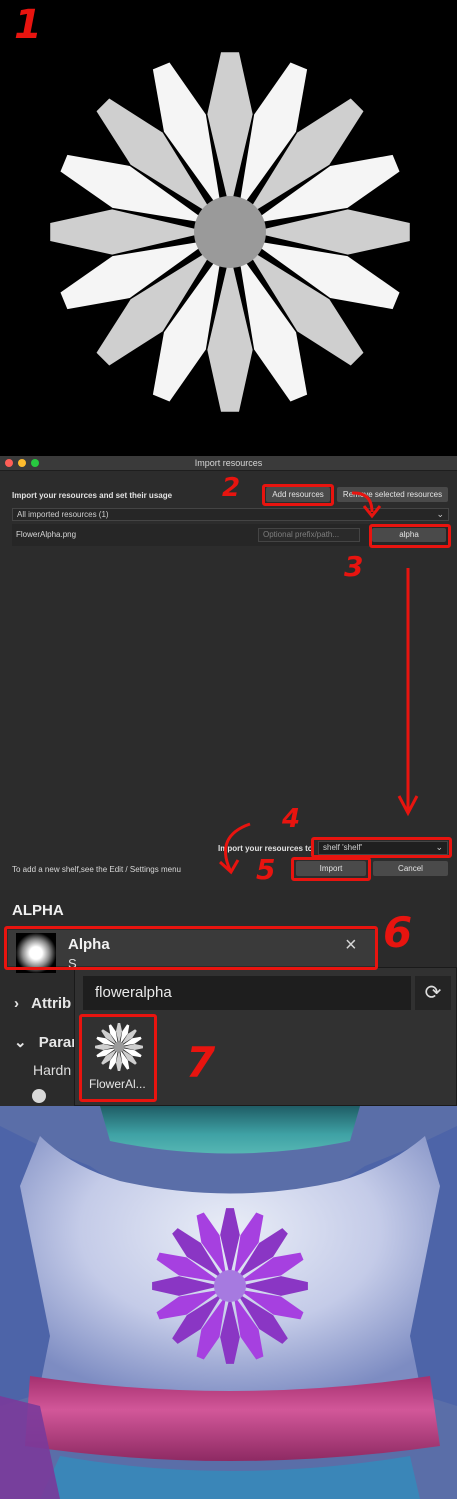 The width and height of the screenshot is (457, 1499). I want to click on annotation-step-6: 6, so click(398, 932).